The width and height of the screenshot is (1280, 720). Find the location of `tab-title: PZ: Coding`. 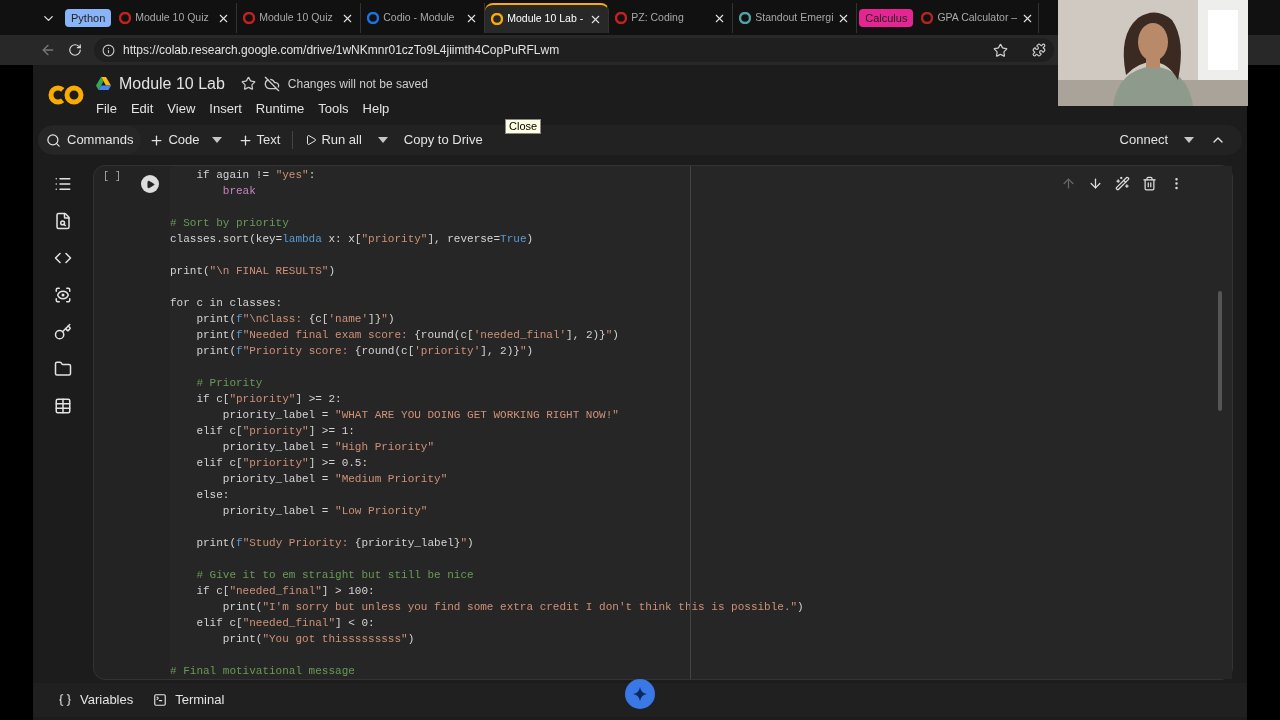

tab-title: PZ: Coding is located at coordinates (658, 18).